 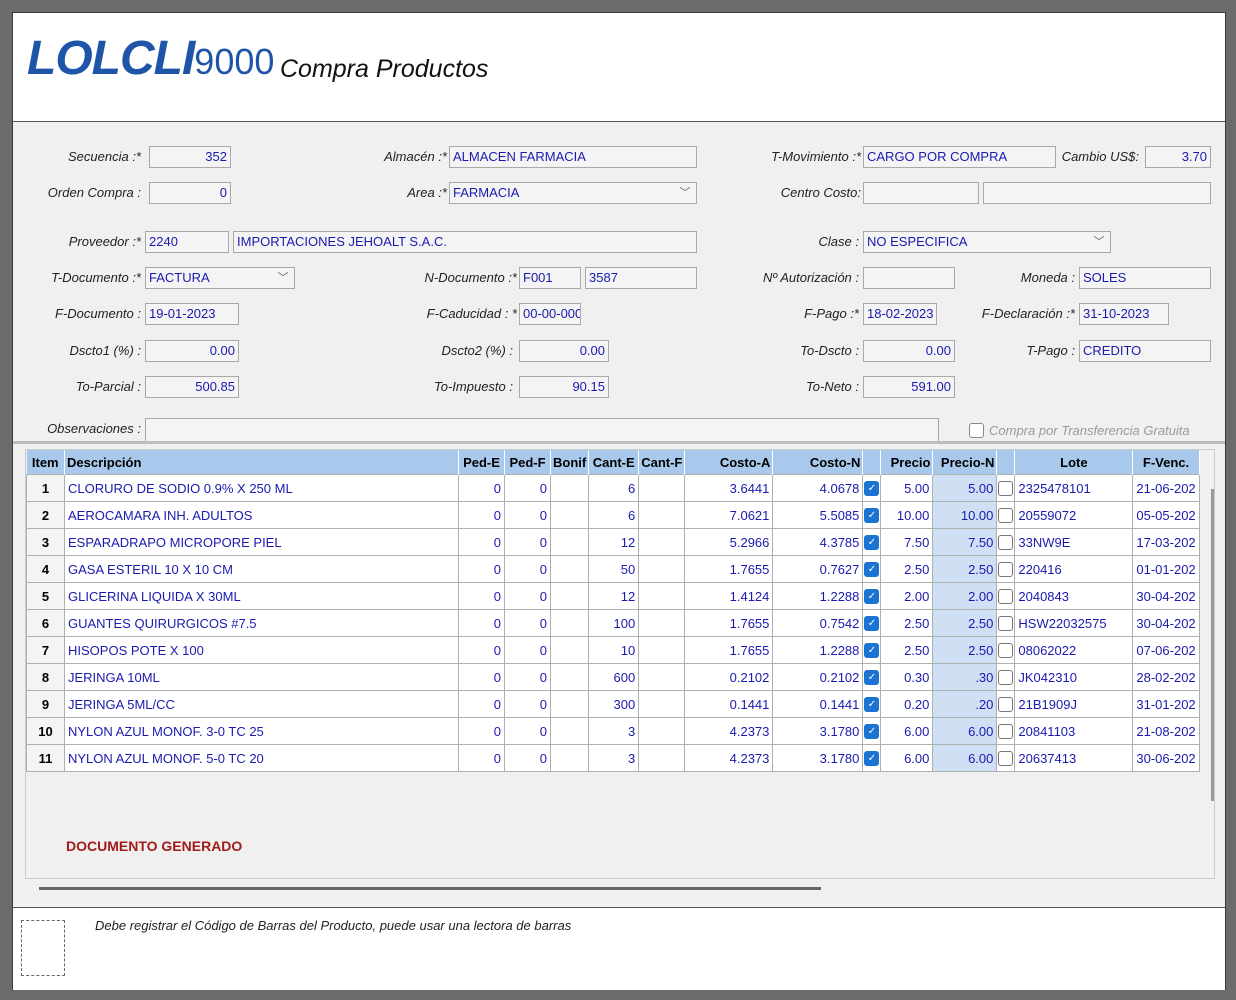 What do you see at coordinates (965, 677) in the screenshot?
I see `cell-precion: .30` at bounding box center [965, 677].